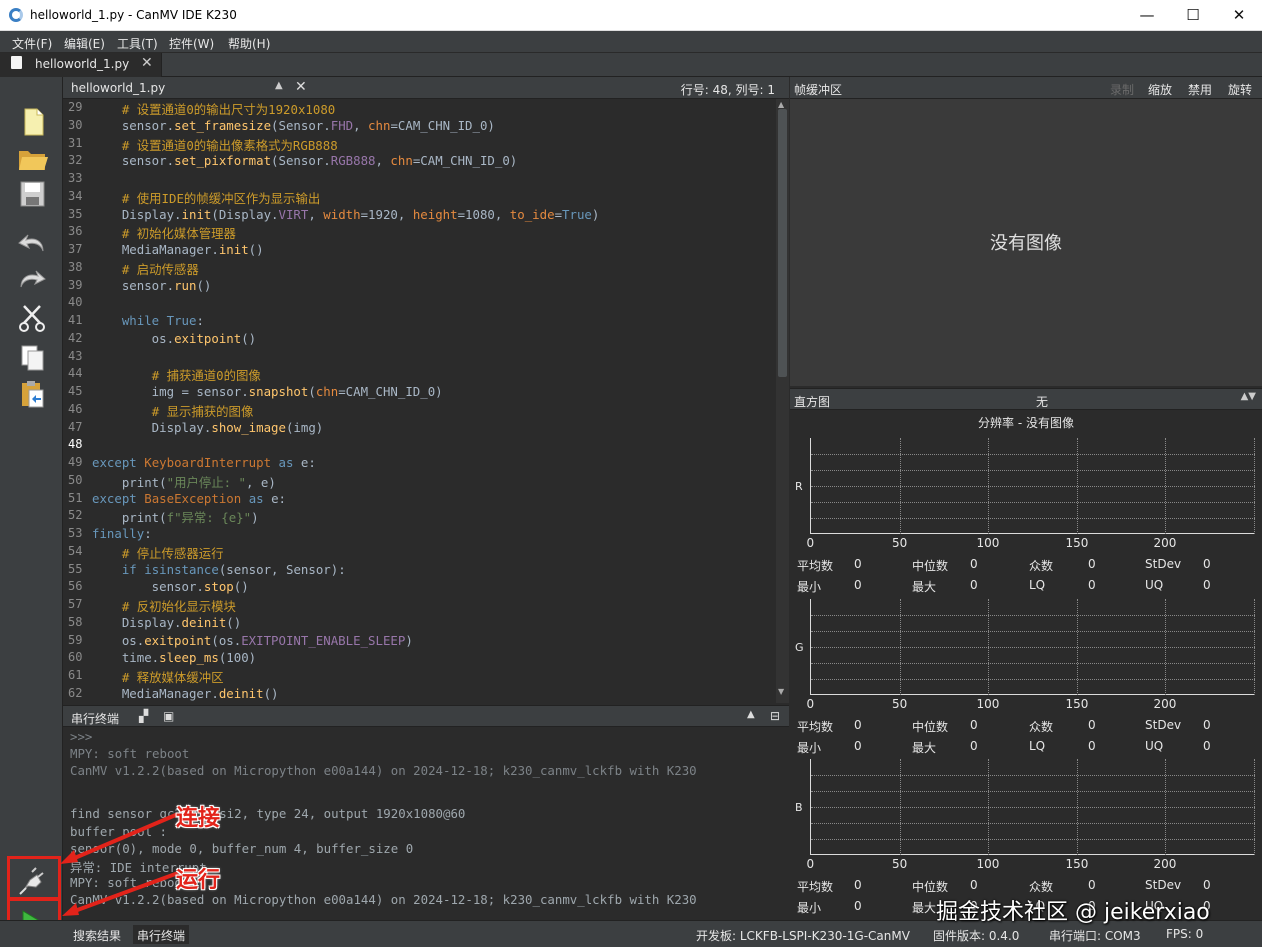  What do you see at coordinates (198, 880) in the screenshot?
I see `run-annotation: 运行` at bounding box center [198, 880].